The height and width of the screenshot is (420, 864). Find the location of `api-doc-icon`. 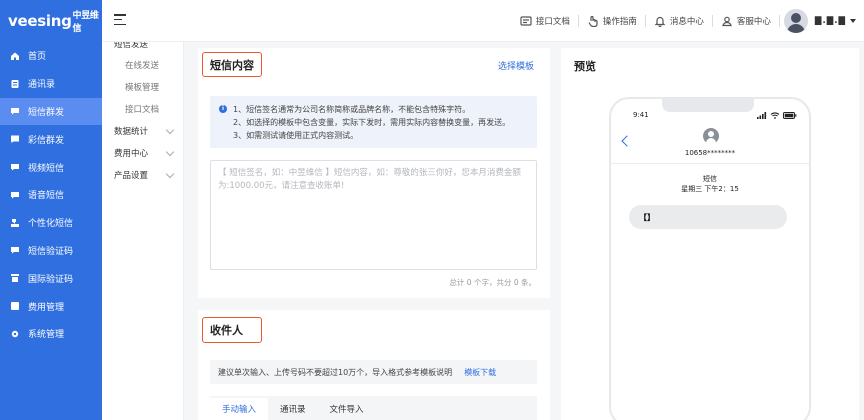

api-doc-icon is located at coordinates (526, 21).